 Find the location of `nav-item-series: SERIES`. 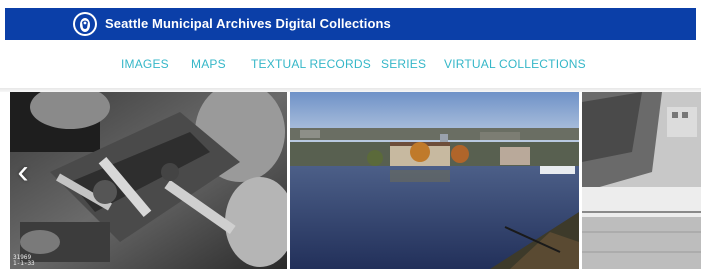

nav-item-series: SERIES is located at coordinates (403, 64).